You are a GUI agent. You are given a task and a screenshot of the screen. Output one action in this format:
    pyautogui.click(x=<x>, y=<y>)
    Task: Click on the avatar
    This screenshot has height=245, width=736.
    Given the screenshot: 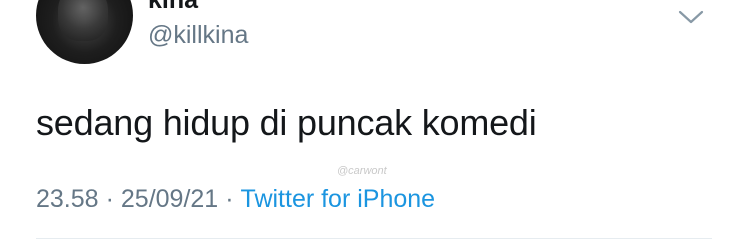 What is the action you would take?
    pyautogui.click(x=84, y=32)
    